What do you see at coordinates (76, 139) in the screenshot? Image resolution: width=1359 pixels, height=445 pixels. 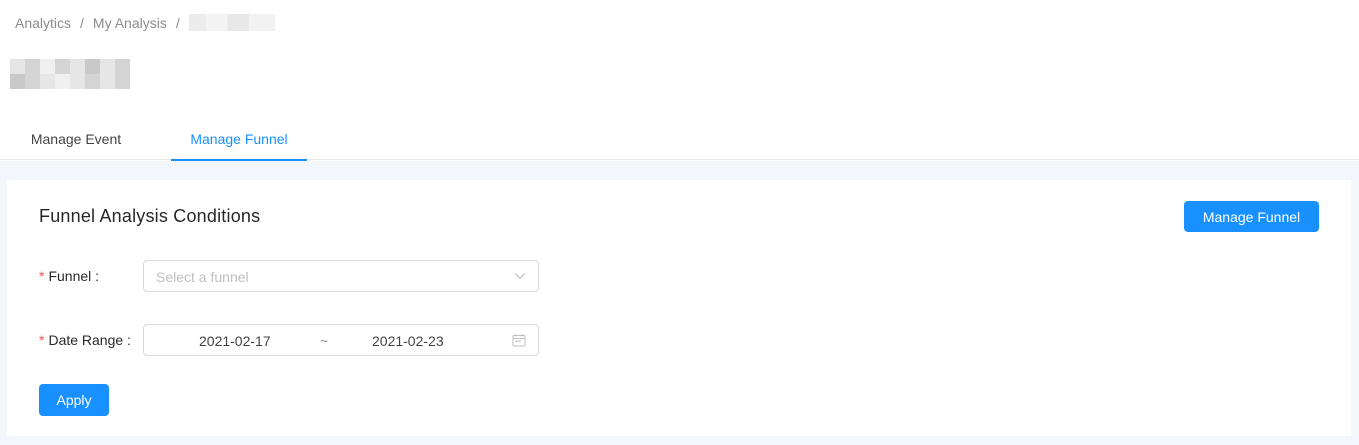 I see `tab-manage-event: Manage Event` at bounding box center [76, 139].